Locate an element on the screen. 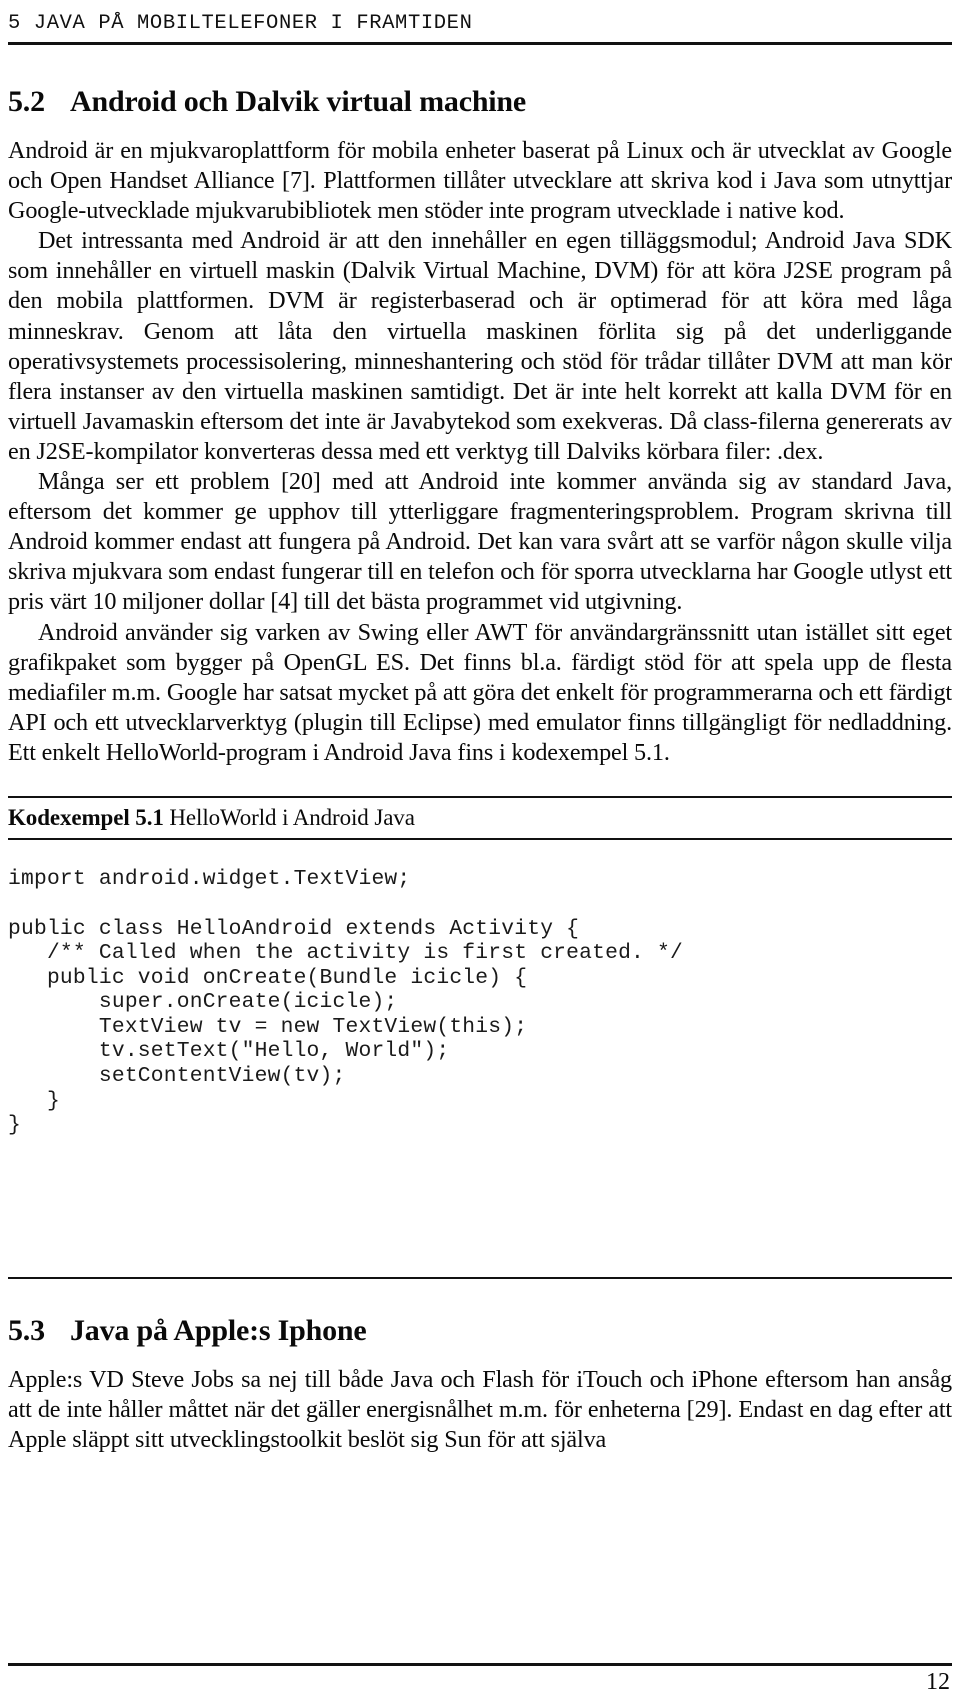  header-rule is located at coordinates (480, 43).